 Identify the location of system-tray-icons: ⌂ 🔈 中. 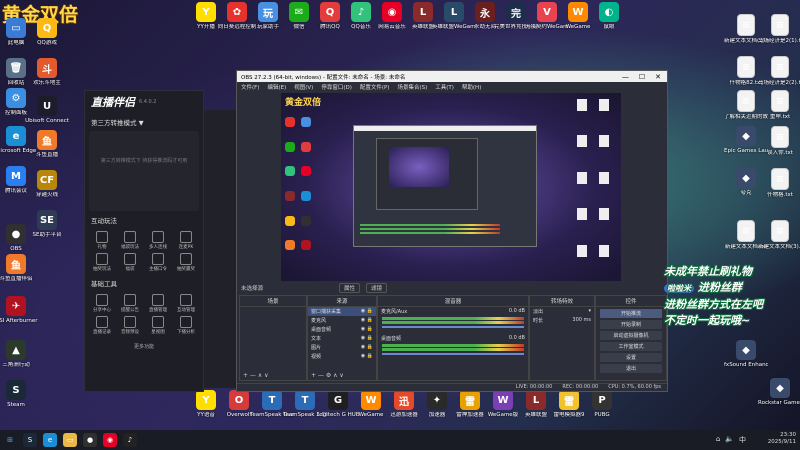
(731, 440).